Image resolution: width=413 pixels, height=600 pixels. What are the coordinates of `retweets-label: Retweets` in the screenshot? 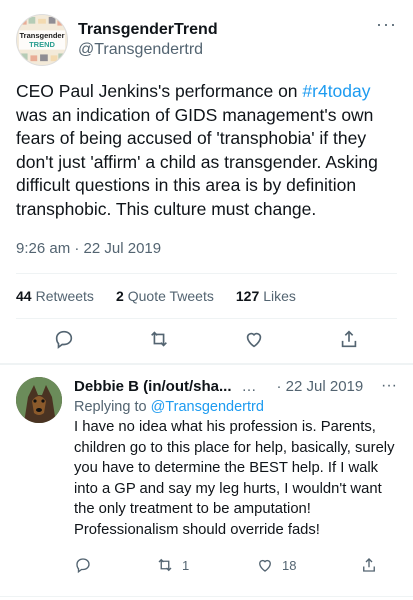 It's located at (64, 296).